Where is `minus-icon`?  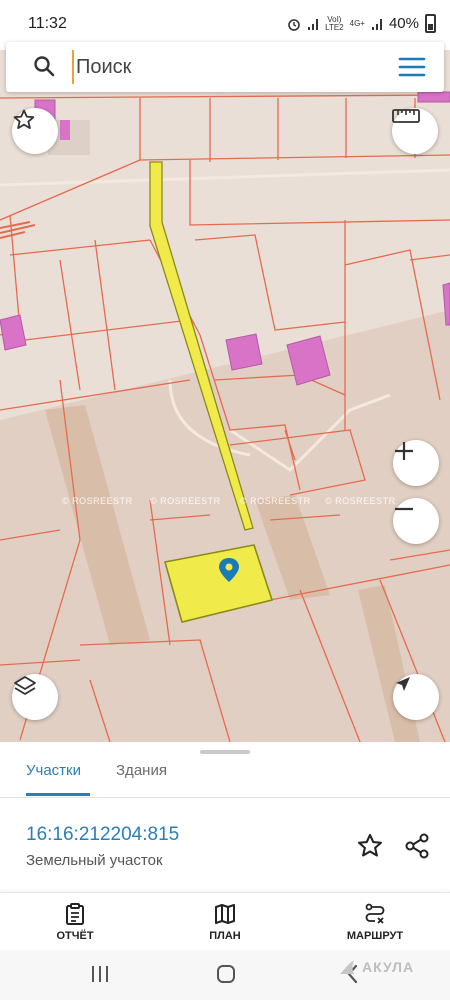
minus-icon is located at coordinates (404, 509).